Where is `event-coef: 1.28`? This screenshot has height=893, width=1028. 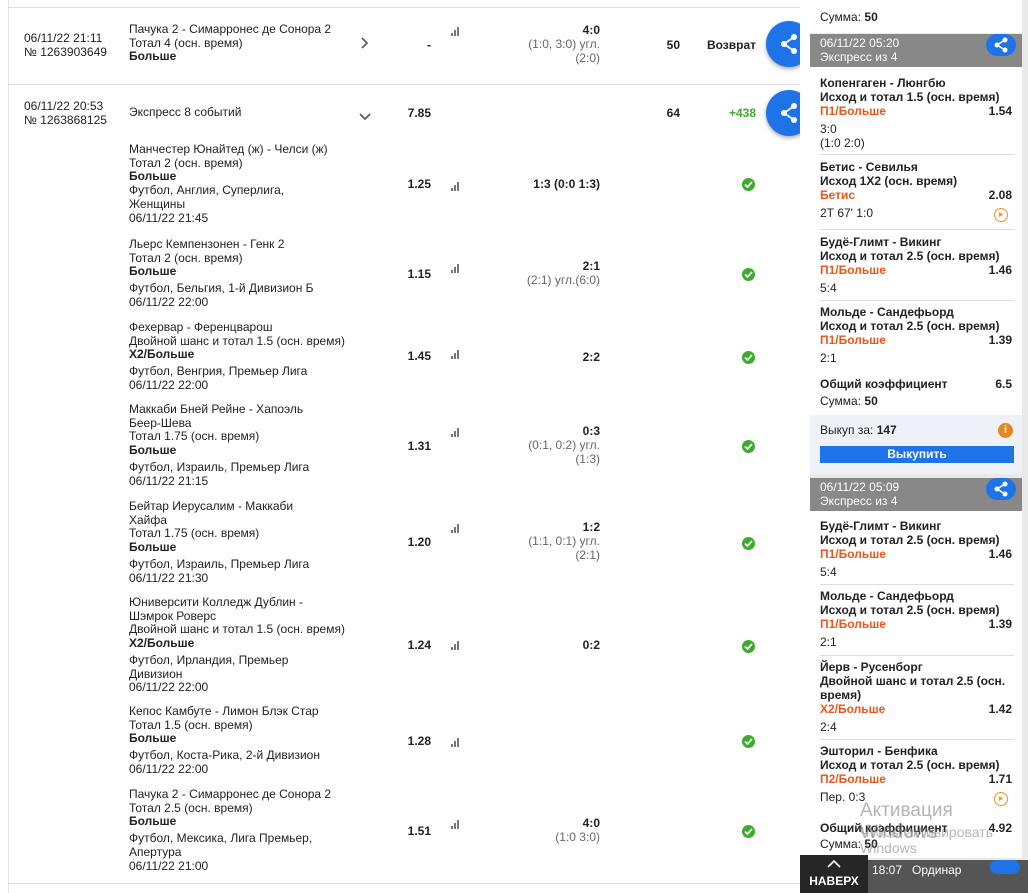 event-coef: 1.28 is located at coordinates (419, 741).